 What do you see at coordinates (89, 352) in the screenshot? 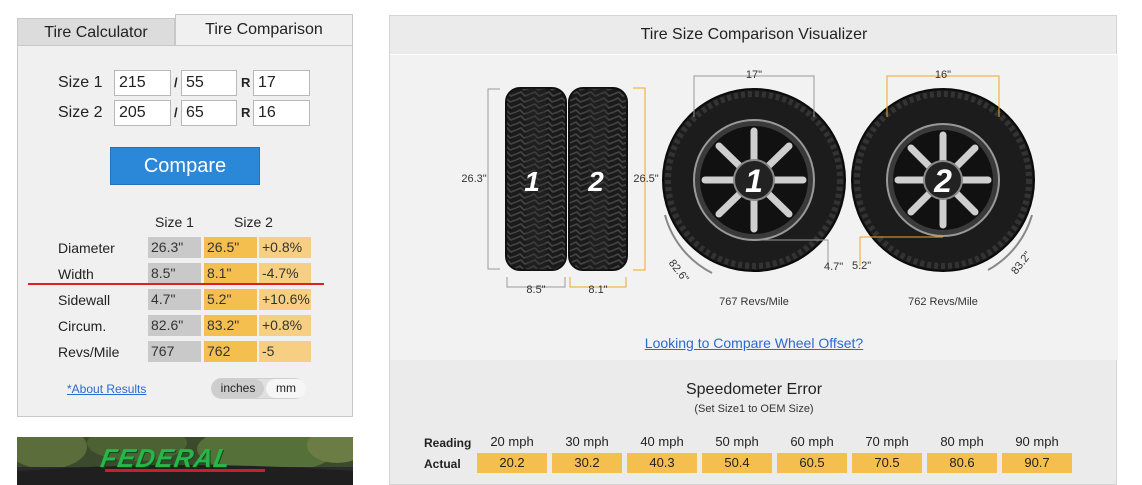
I see `result-label-revs-mile: Revs/Mile` at bounding box center [89, 352].